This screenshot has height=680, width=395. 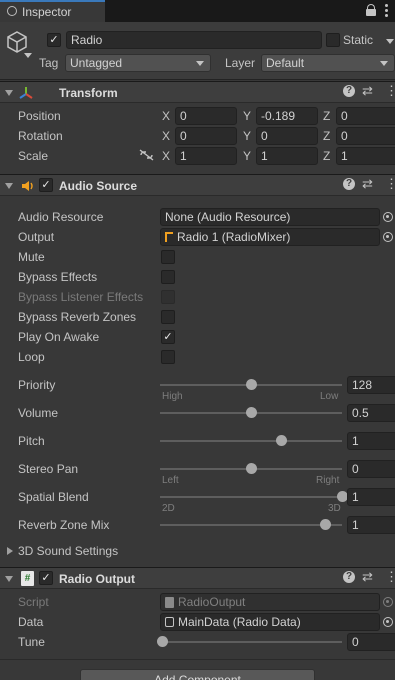 What do you see at coordinates (270, 602) in the screenshot?
I see `script-field: RadioOutput` at bounding box center [270, 602].